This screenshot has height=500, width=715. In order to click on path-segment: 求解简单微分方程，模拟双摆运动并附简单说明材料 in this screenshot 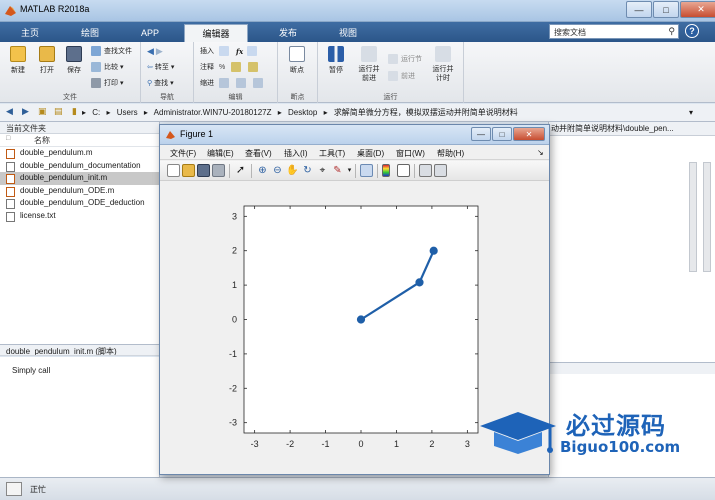, I will do `click(426, 112)`.